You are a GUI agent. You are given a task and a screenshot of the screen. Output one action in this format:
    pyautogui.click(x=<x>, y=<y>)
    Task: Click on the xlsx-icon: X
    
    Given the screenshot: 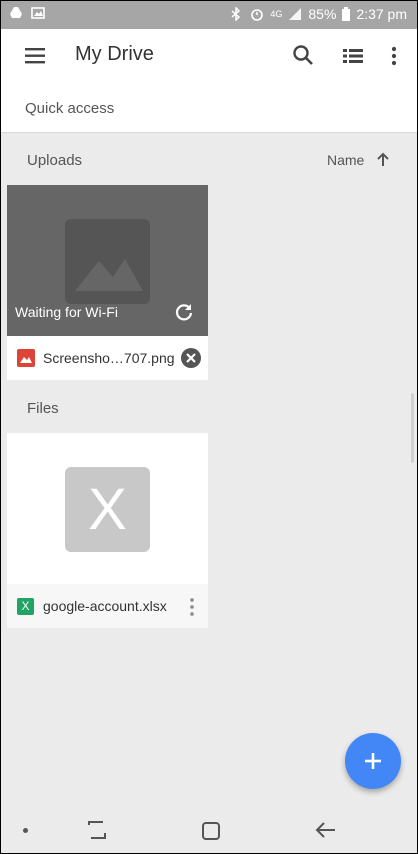 What is the action you would take?
    pyautogui.click(x=25, y=606)
    